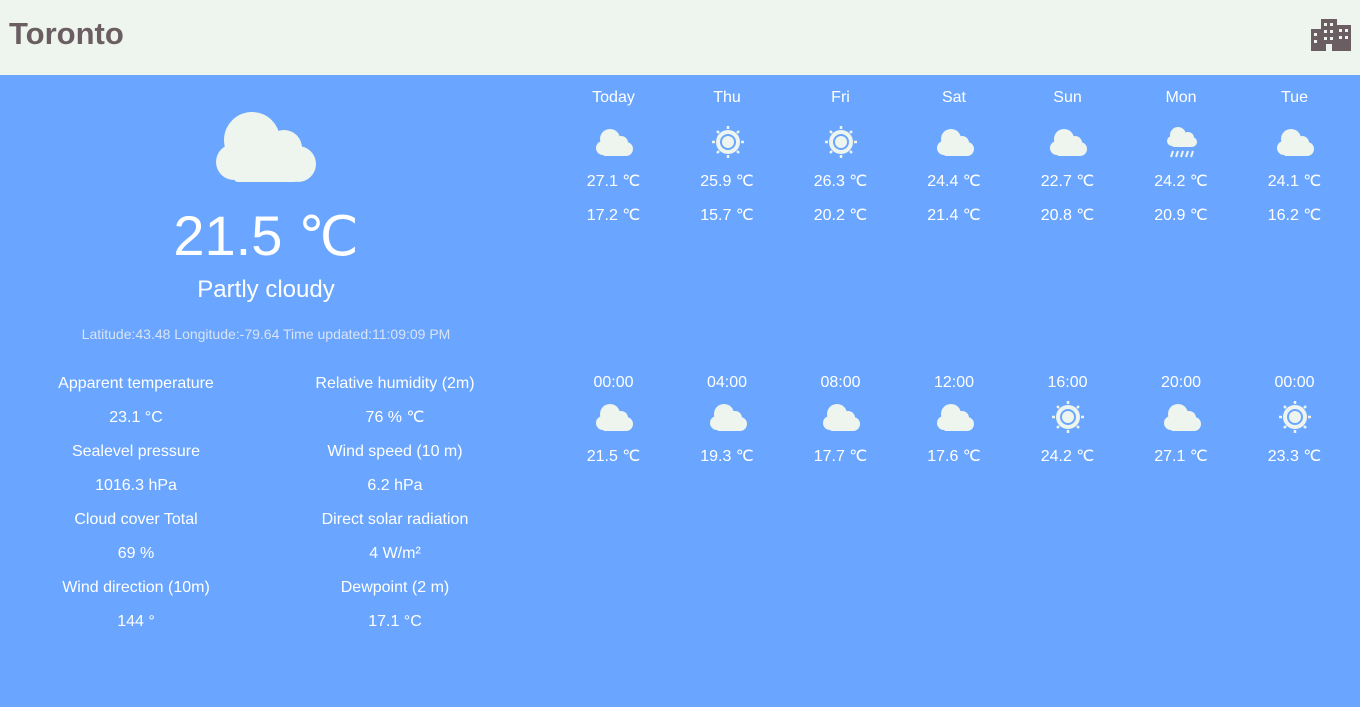  What do you see at coordinates (727, 181) in the screenshot?
I see `day-max-temp: 25.9 ℃` at bounding box center [727, 181].